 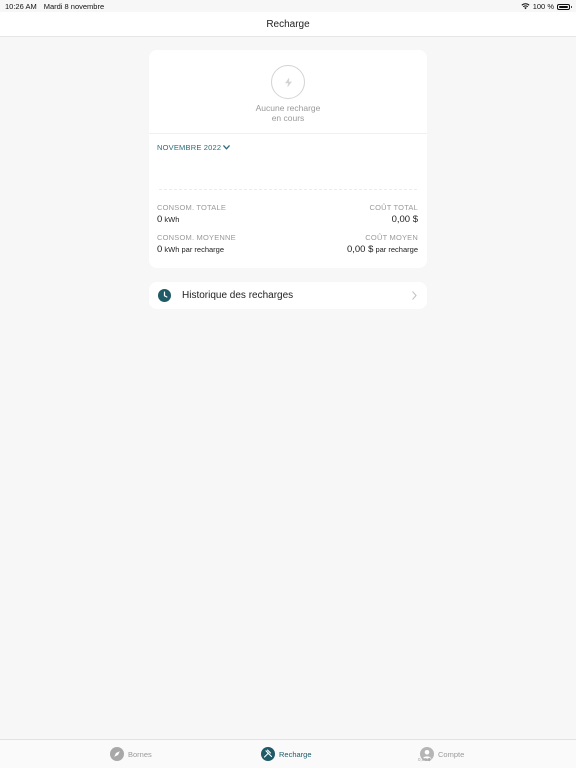 What do you see at coordinates (288, 6) in the screenshot?
I see `status-bar: 10:26 AM Mardi 8 novembre 100 %` at bounding box center [288, 6].